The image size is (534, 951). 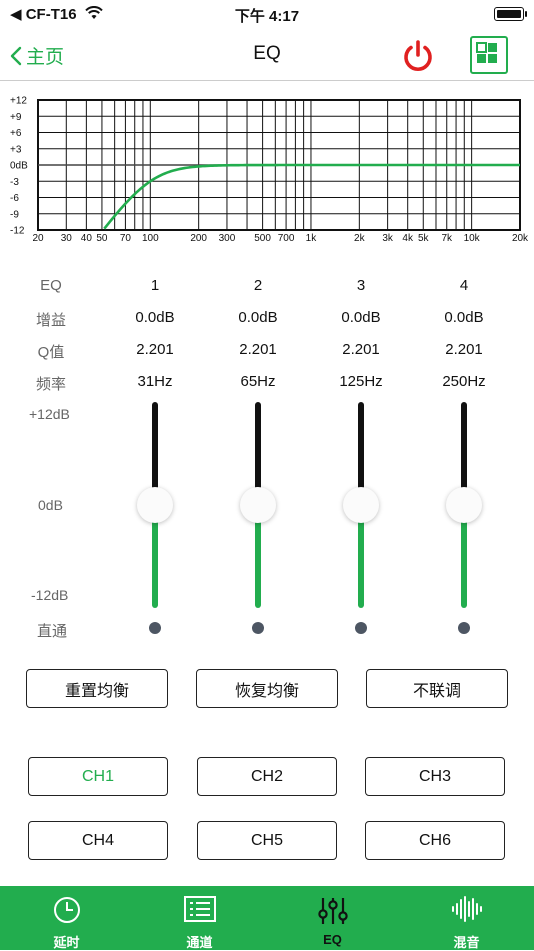 What do you see at coordinates (267, 289) in the screenshot?
I see `eq-band-header-row: EQ 1 2 3 4` at bounding box center [267, 289].